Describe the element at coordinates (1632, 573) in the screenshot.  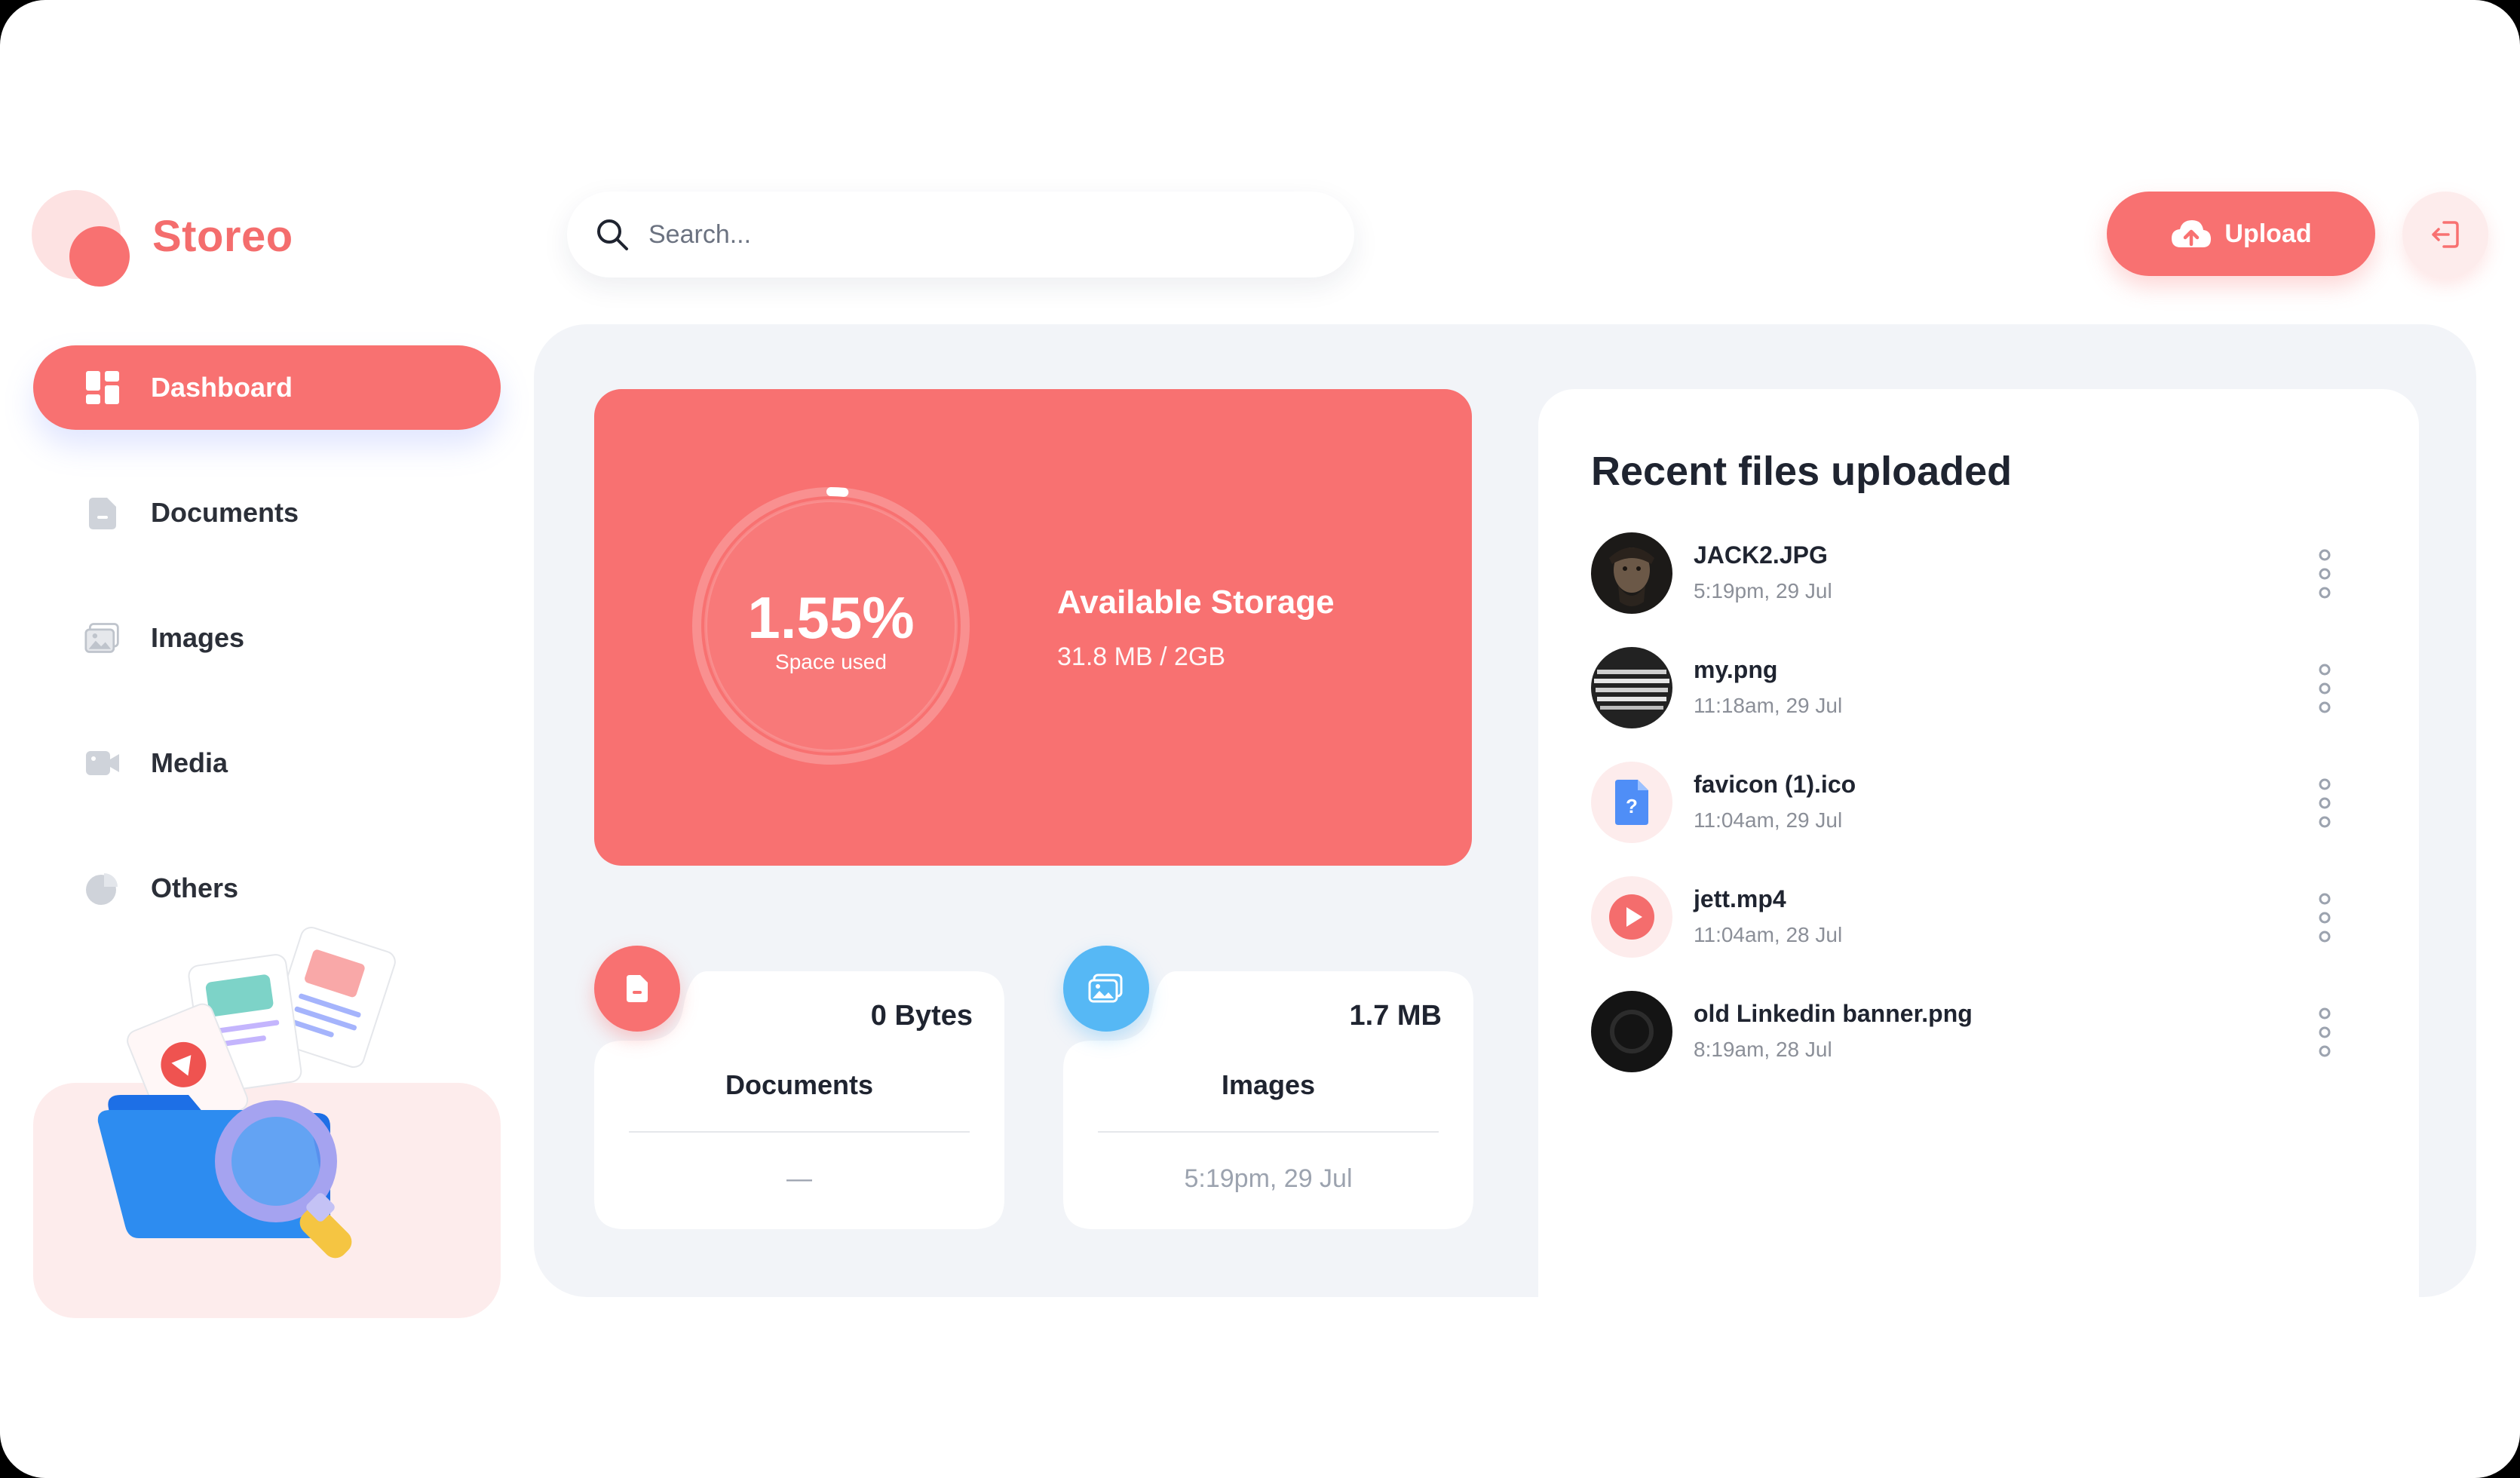
I see `portrait-photo-thumbnail` at that location.